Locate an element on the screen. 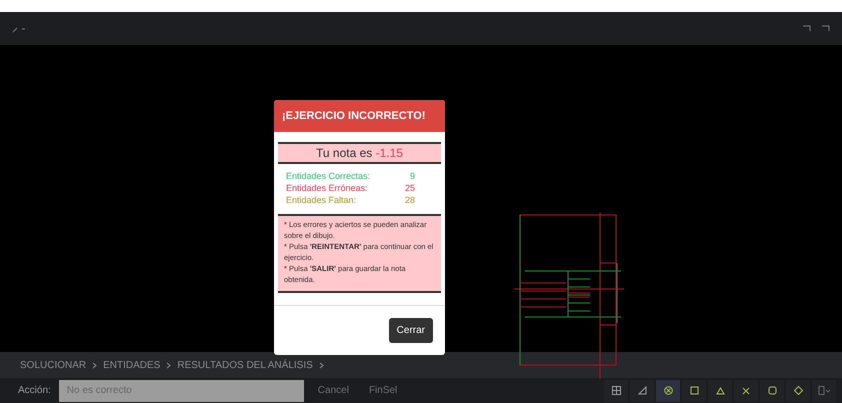  breadcrumb-item: RESULTADOS DEL ANÁLISIS is located at coordinates (245, 365).